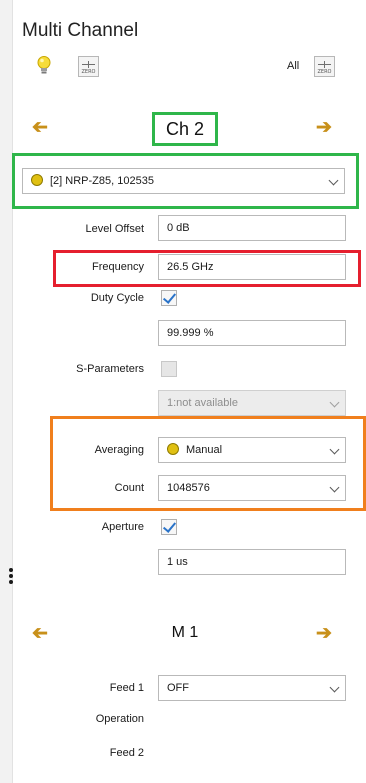 This screenshot has height=783, width=366. Describe the element at coordinates (117, 298) in the screenshot. I see `duty-cycle-label: Duty Cycle` at that location.